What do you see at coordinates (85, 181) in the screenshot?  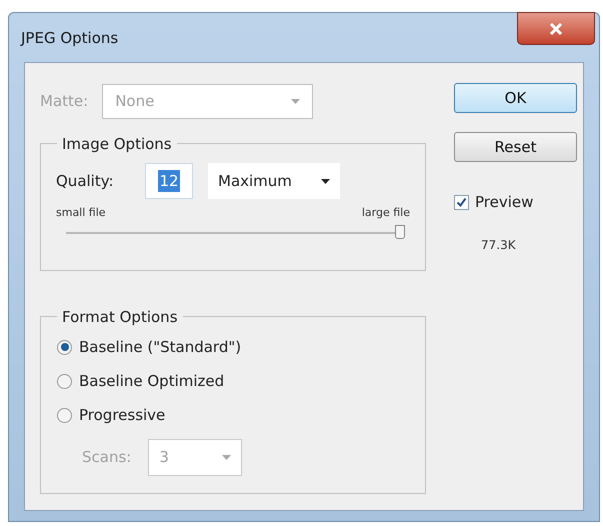 I see `quality-label: Quality:` at bounding box center [85, 181].